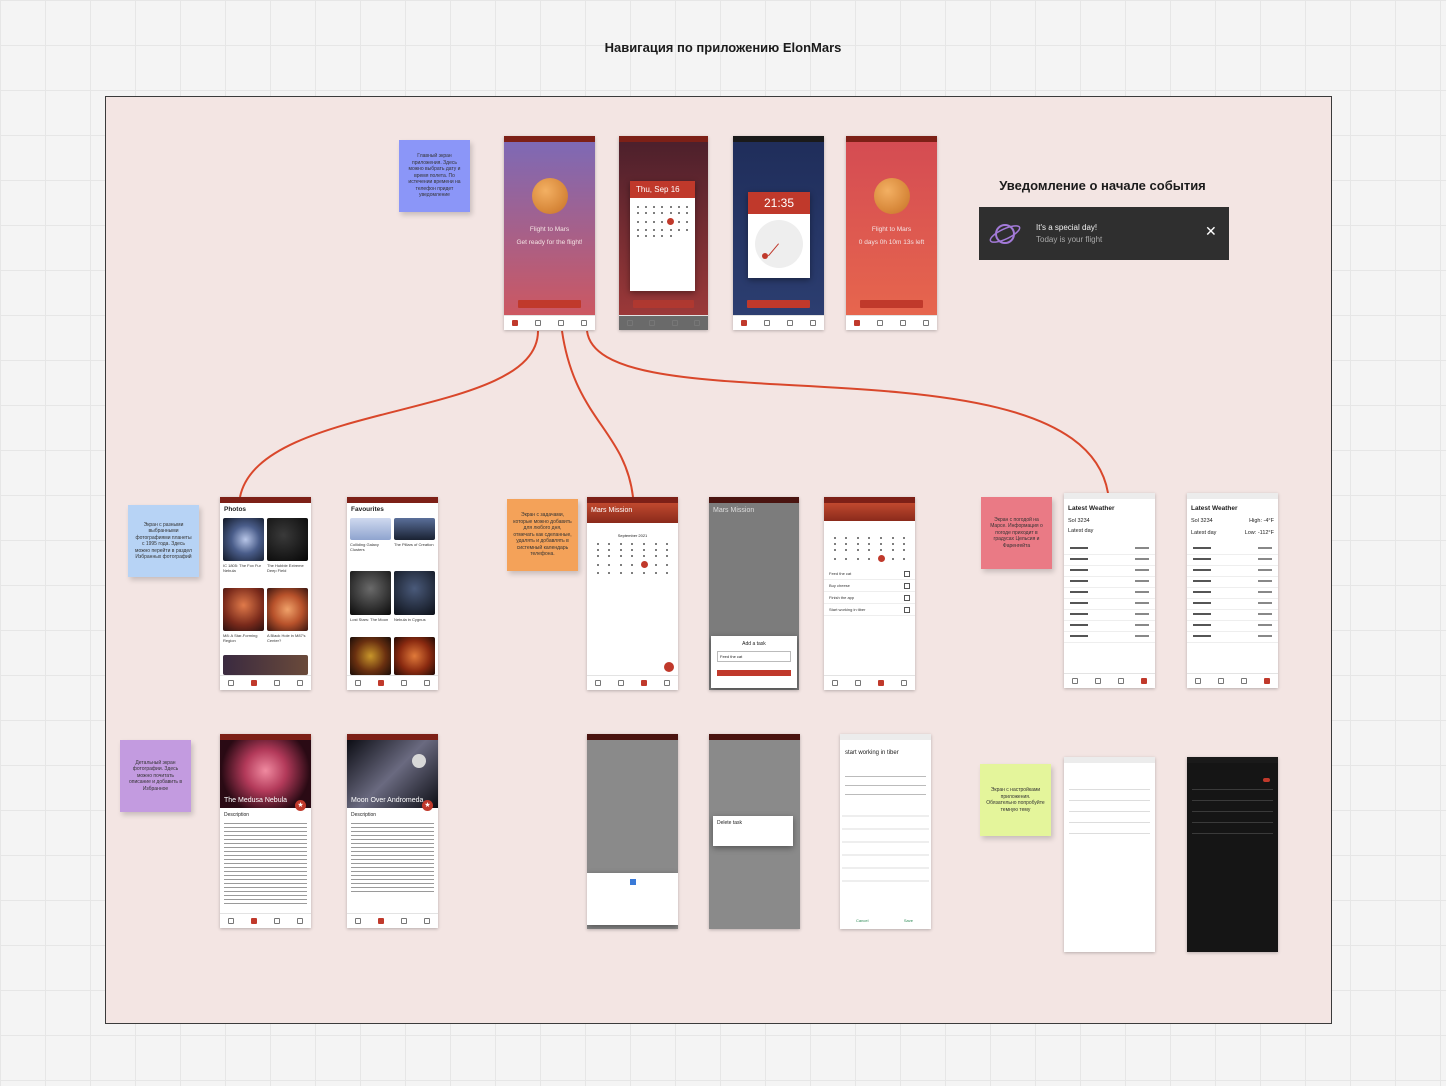  I want to click on missions-title-dim: Mars Mission, so click(734, 510).